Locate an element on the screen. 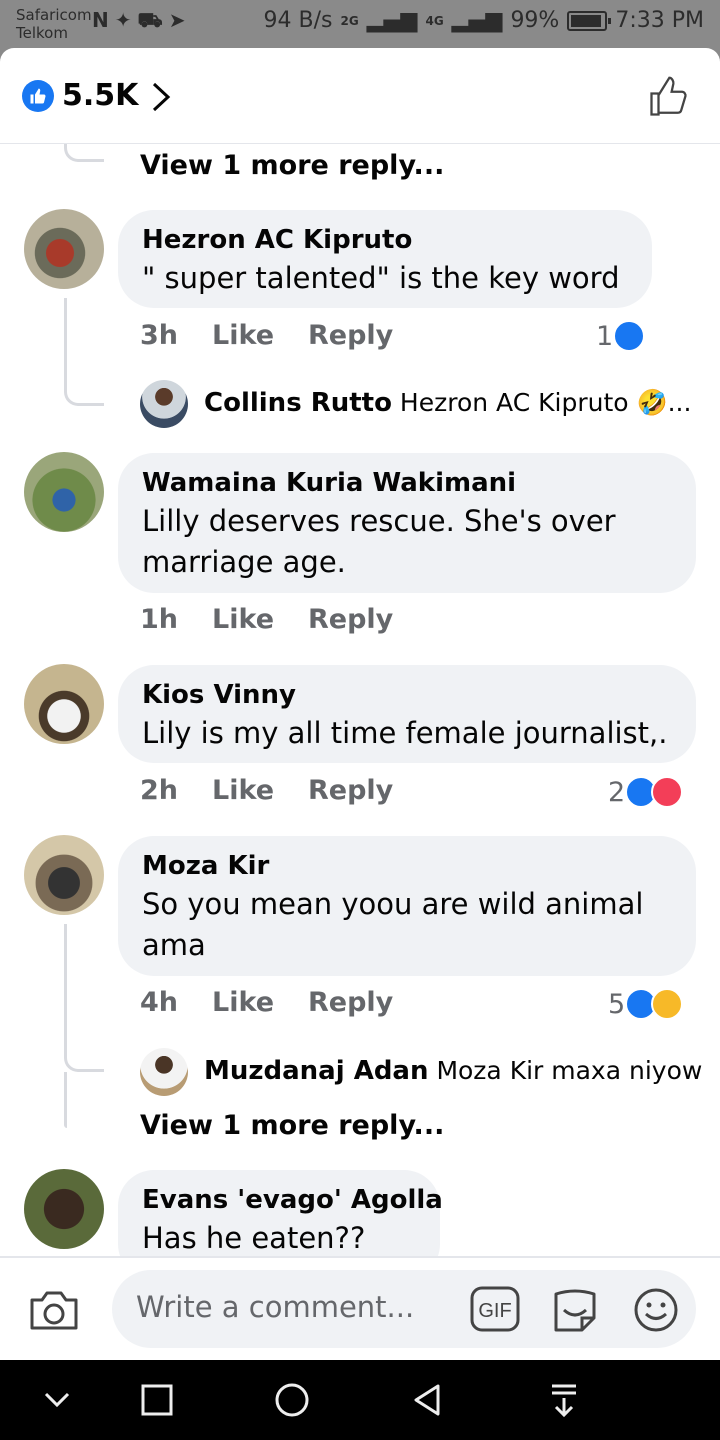  comment-author: Evans 'evago' Agolla is located at coordinates (292, 1200).